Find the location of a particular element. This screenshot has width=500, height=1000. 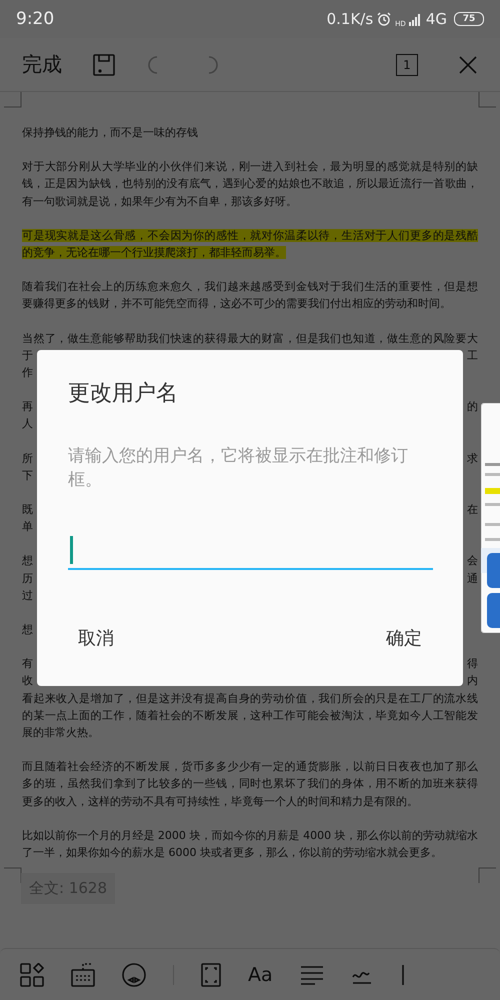

text-line: 保持挣钱的能力，而不是一味的存钱 is located at coordinates (110, 132).